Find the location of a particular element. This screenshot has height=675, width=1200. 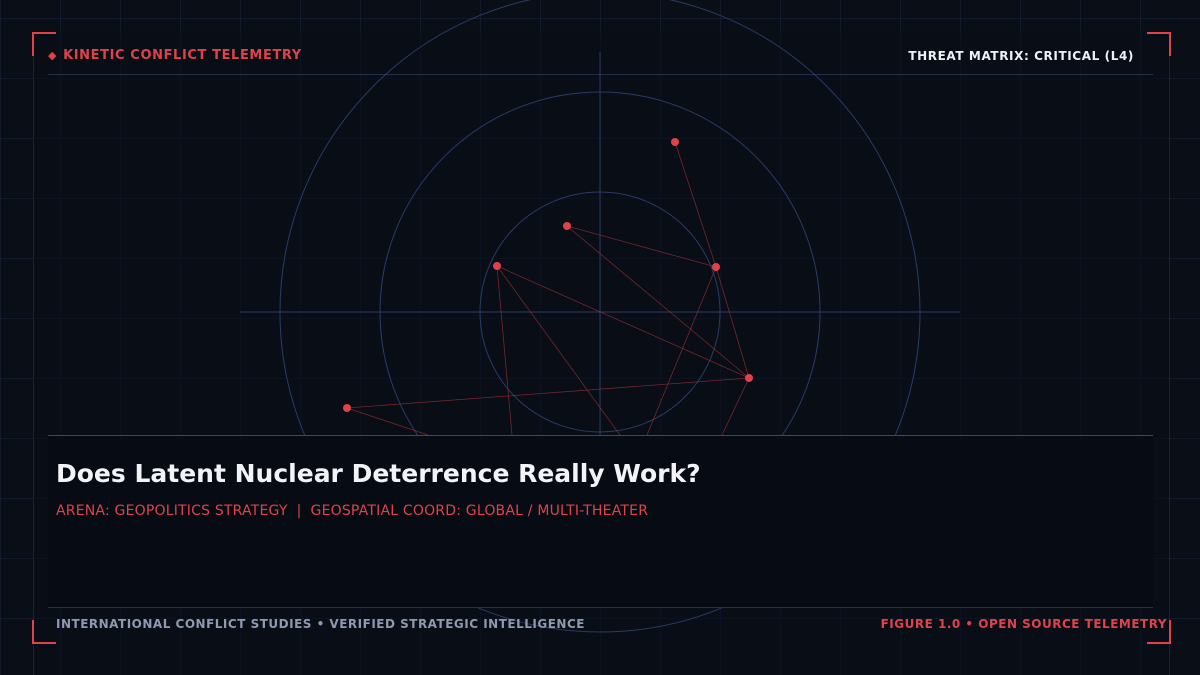

corner-bracket-bottom-left is located at coordinates (44, 632).